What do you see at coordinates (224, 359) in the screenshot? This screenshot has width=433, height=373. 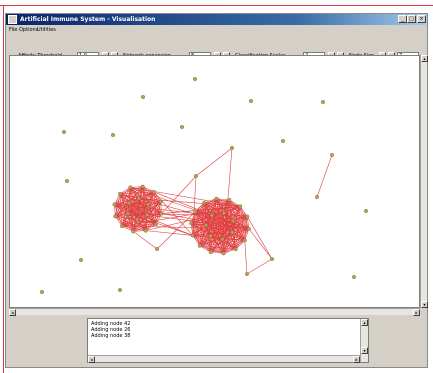 I see `log-horizontal-scrollbar: ◂ ▸` at bounding box center [224, 359].